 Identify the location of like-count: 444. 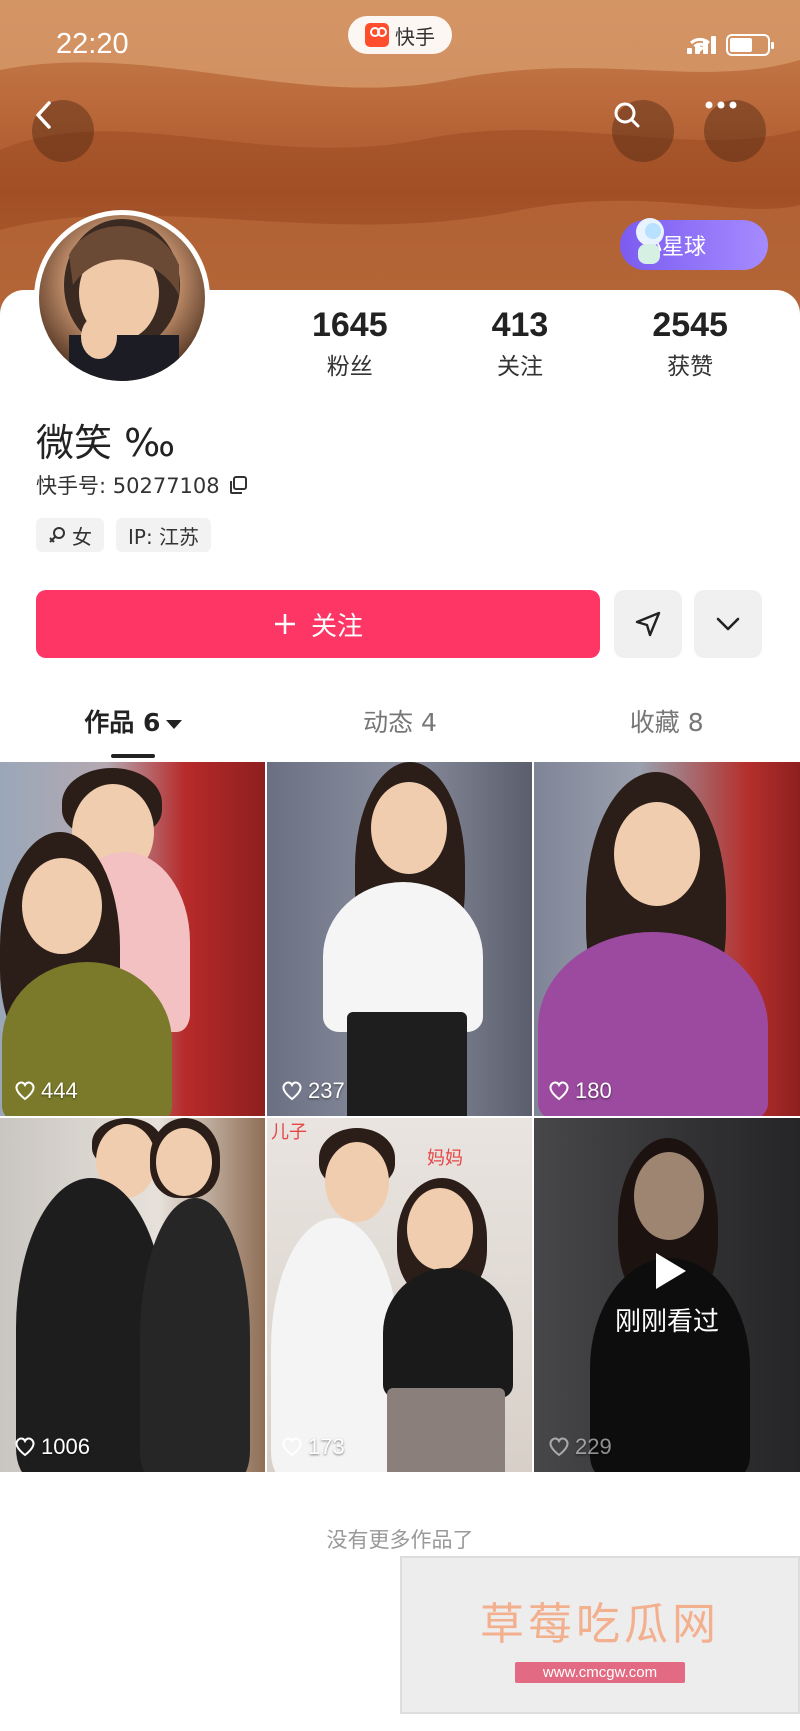
(46, 1091).